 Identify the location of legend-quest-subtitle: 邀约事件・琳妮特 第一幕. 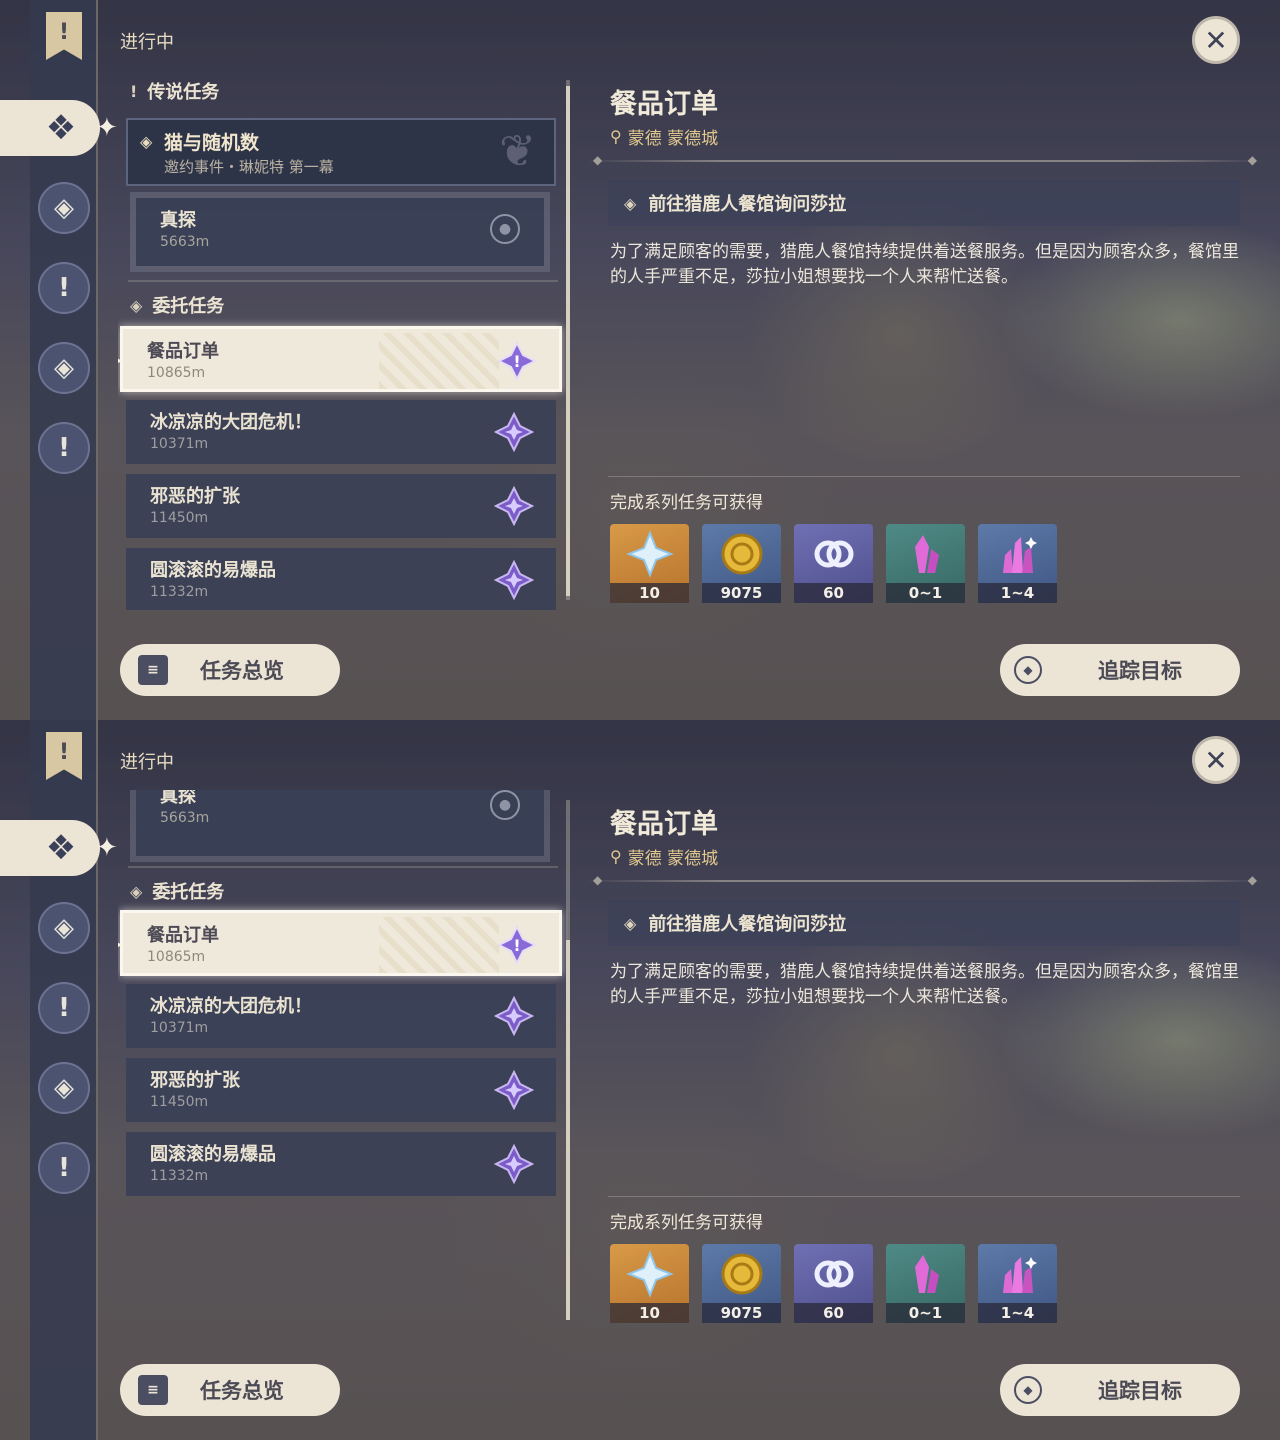
(249, 167).